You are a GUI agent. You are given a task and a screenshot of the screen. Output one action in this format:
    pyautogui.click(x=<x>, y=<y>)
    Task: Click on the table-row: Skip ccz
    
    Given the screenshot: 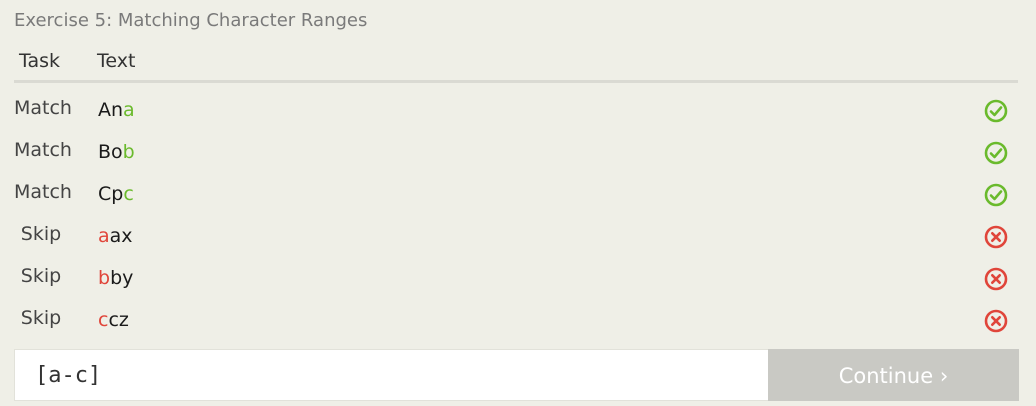 What is the action you would take?
    pyautogui.click(x=516, y=325)
    